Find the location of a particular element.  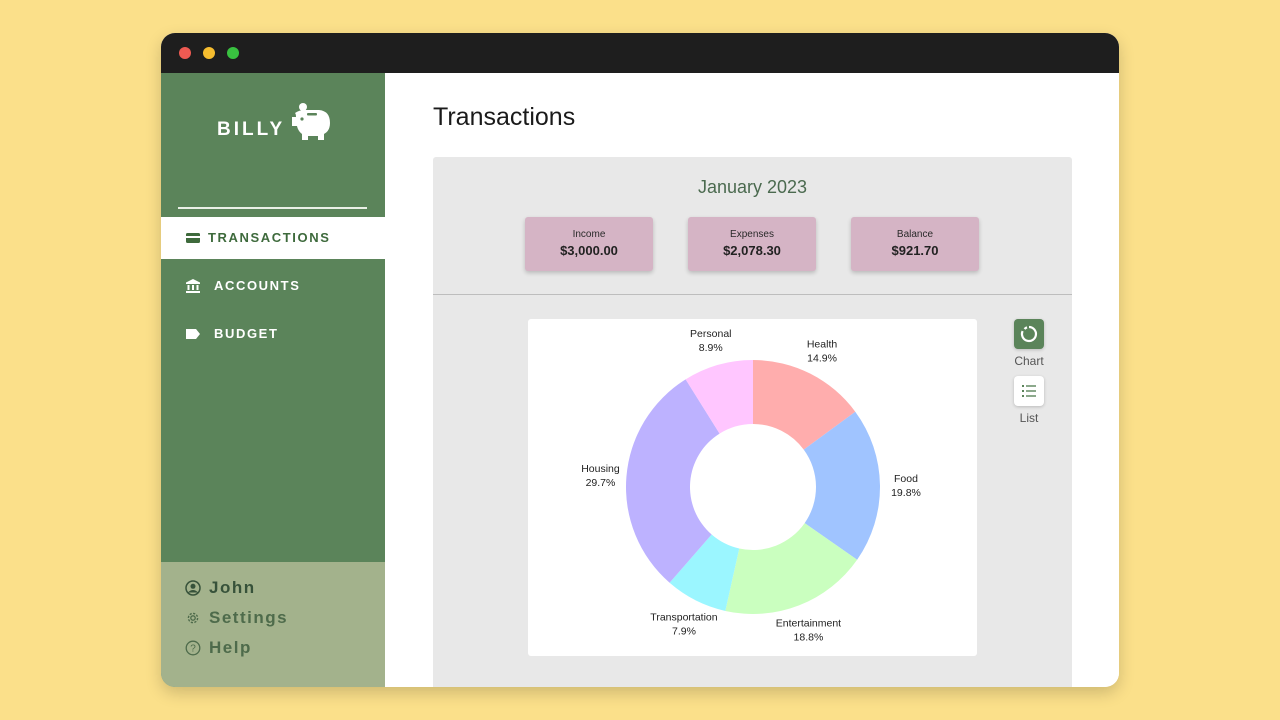

sidebar-item-label: BUDGET is located at coordinates (246, 333).